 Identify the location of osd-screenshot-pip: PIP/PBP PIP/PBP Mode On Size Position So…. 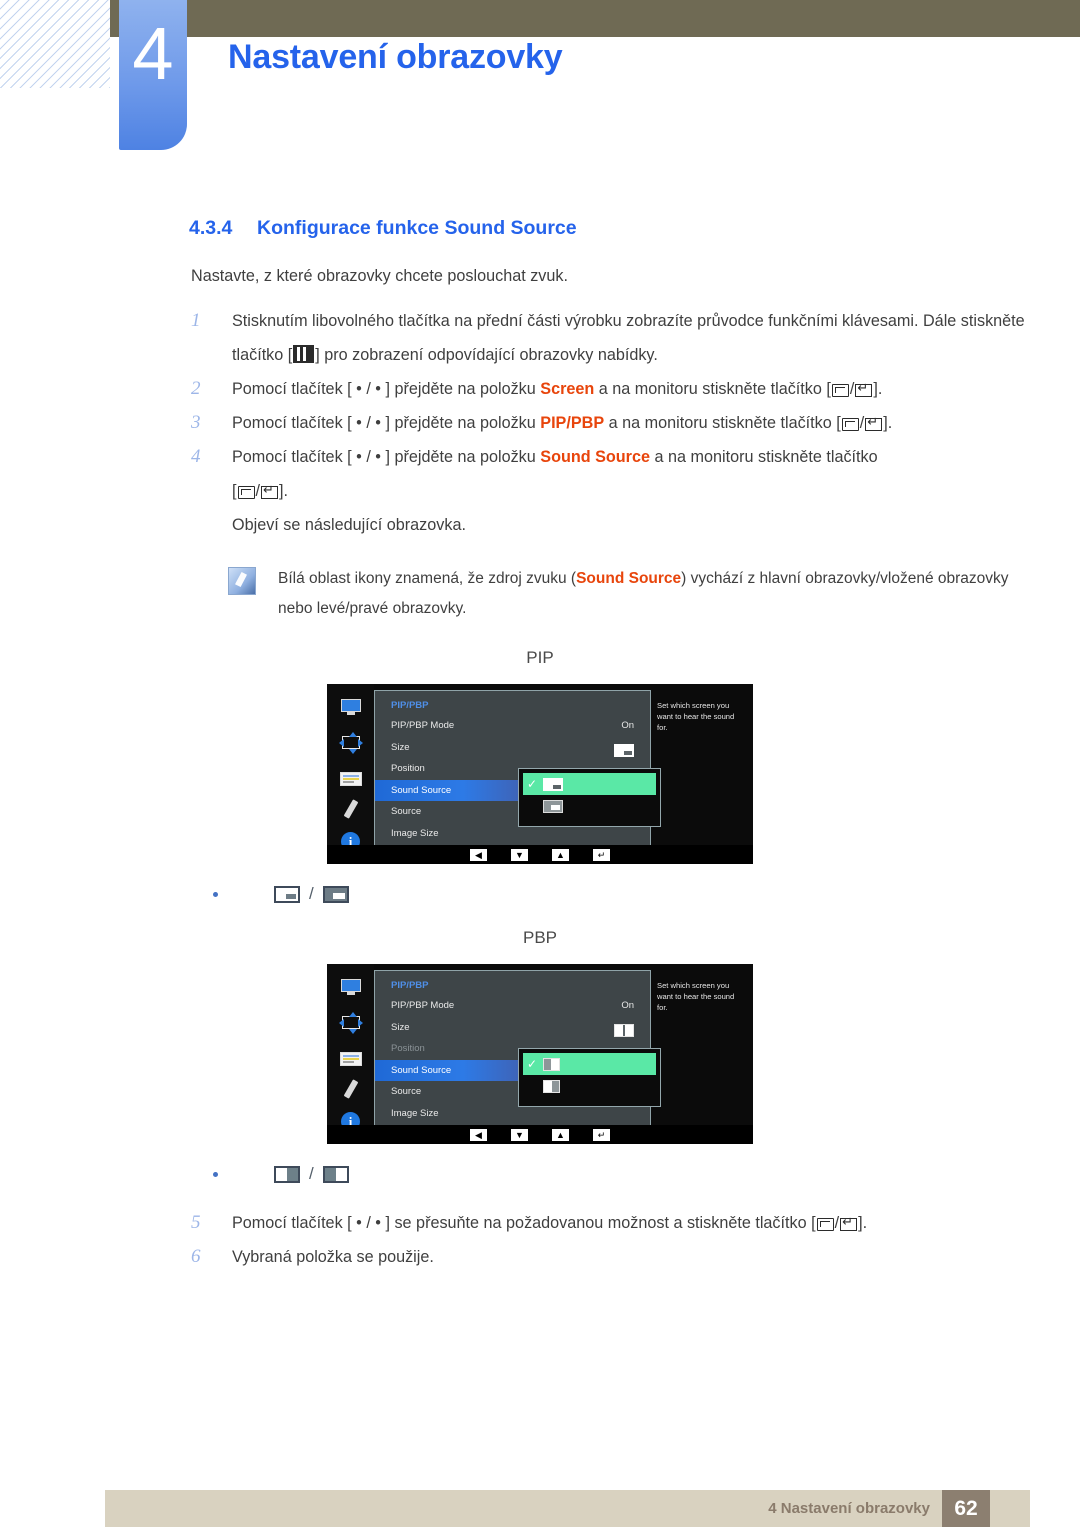
(540, 774).